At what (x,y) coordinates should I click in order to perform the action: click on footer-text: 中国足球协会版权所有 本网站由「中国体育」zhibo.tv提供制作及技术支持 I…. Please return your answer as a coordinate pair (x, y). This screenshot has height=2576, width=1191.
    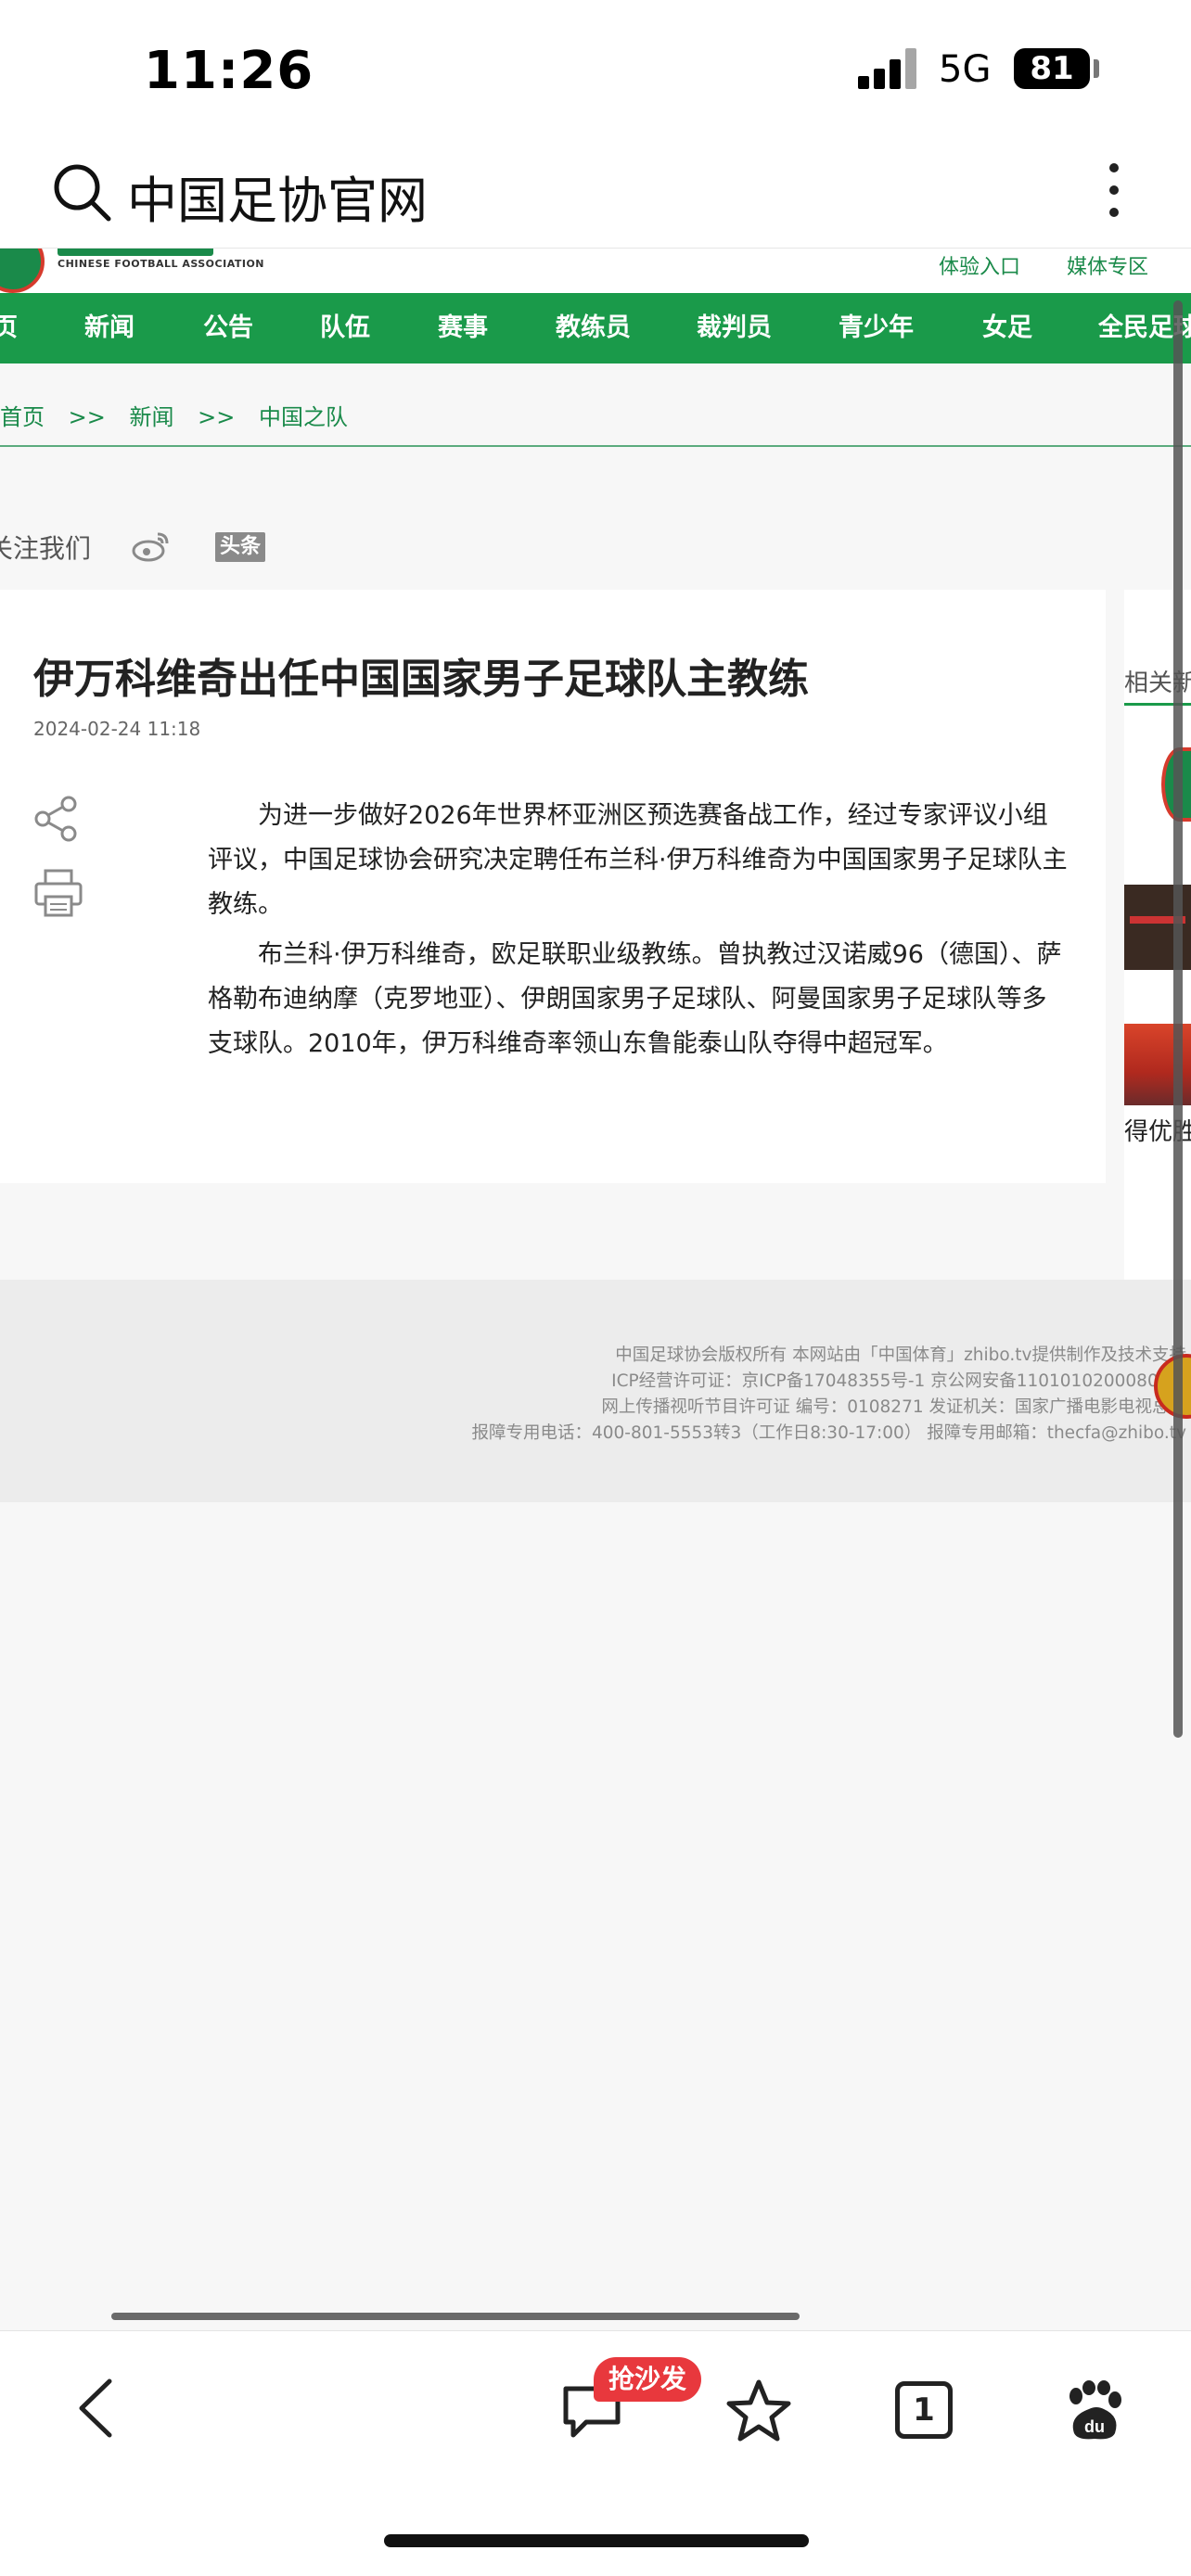
    Looking at the image, I should click on (829, 1395).